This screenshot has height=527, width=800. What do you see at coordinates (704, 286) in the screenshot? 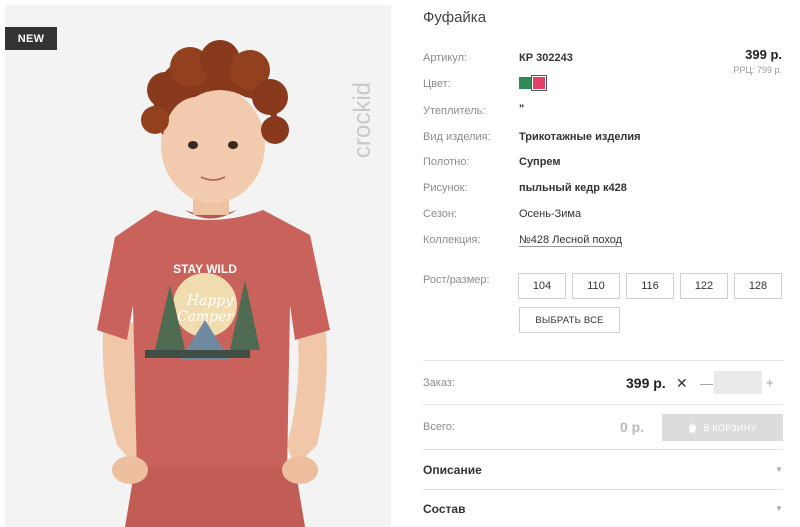
I see `size-button-122: 122` at bounding box center [704, 286].